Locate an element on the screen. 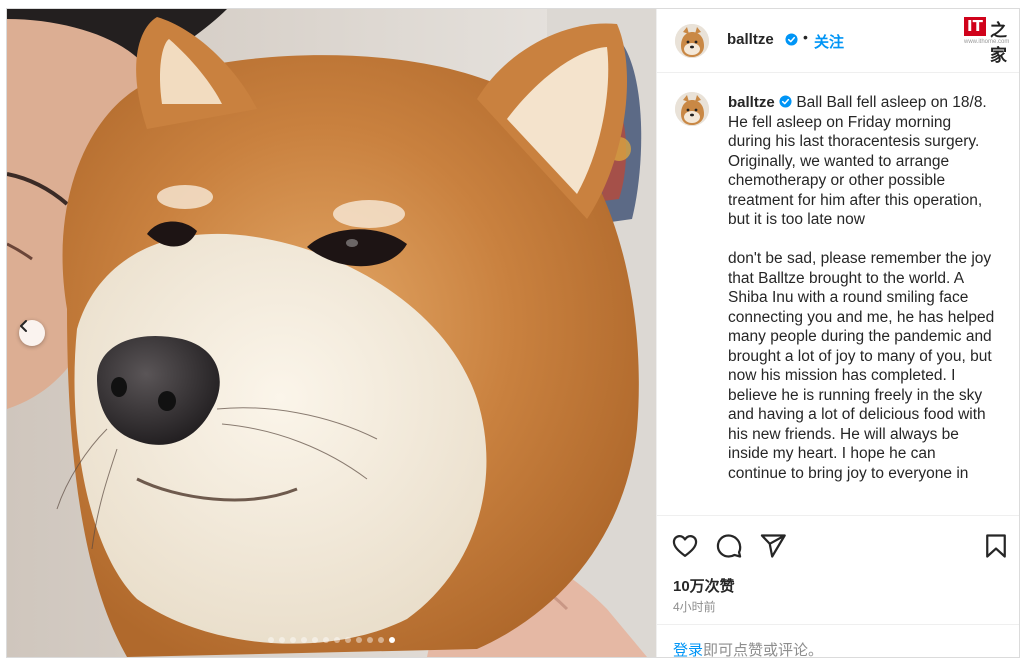  post-header: balltze • 关注 IT 之家 www.ithome.com is located at coordinates (838, 41).